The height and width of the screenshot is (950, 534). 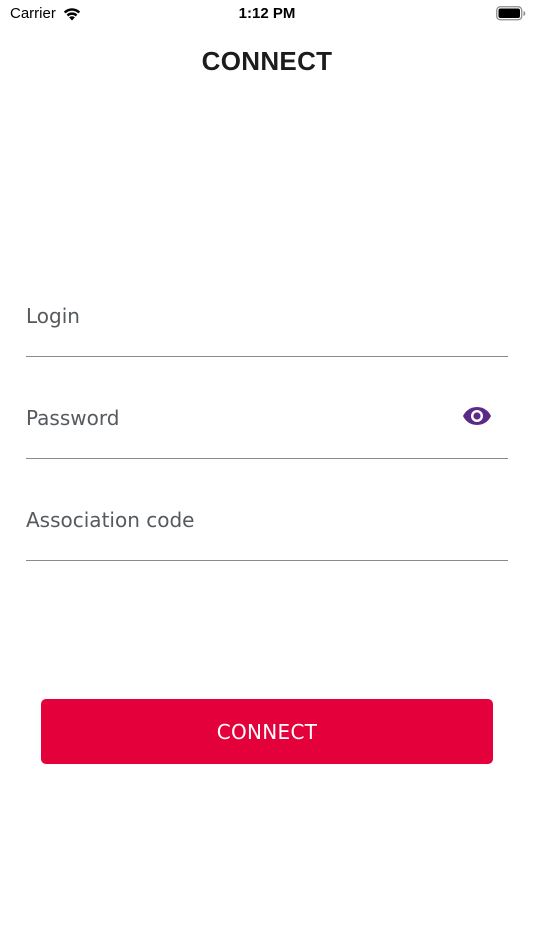 I want to click on login-field-container, so click(x=267, y=326).